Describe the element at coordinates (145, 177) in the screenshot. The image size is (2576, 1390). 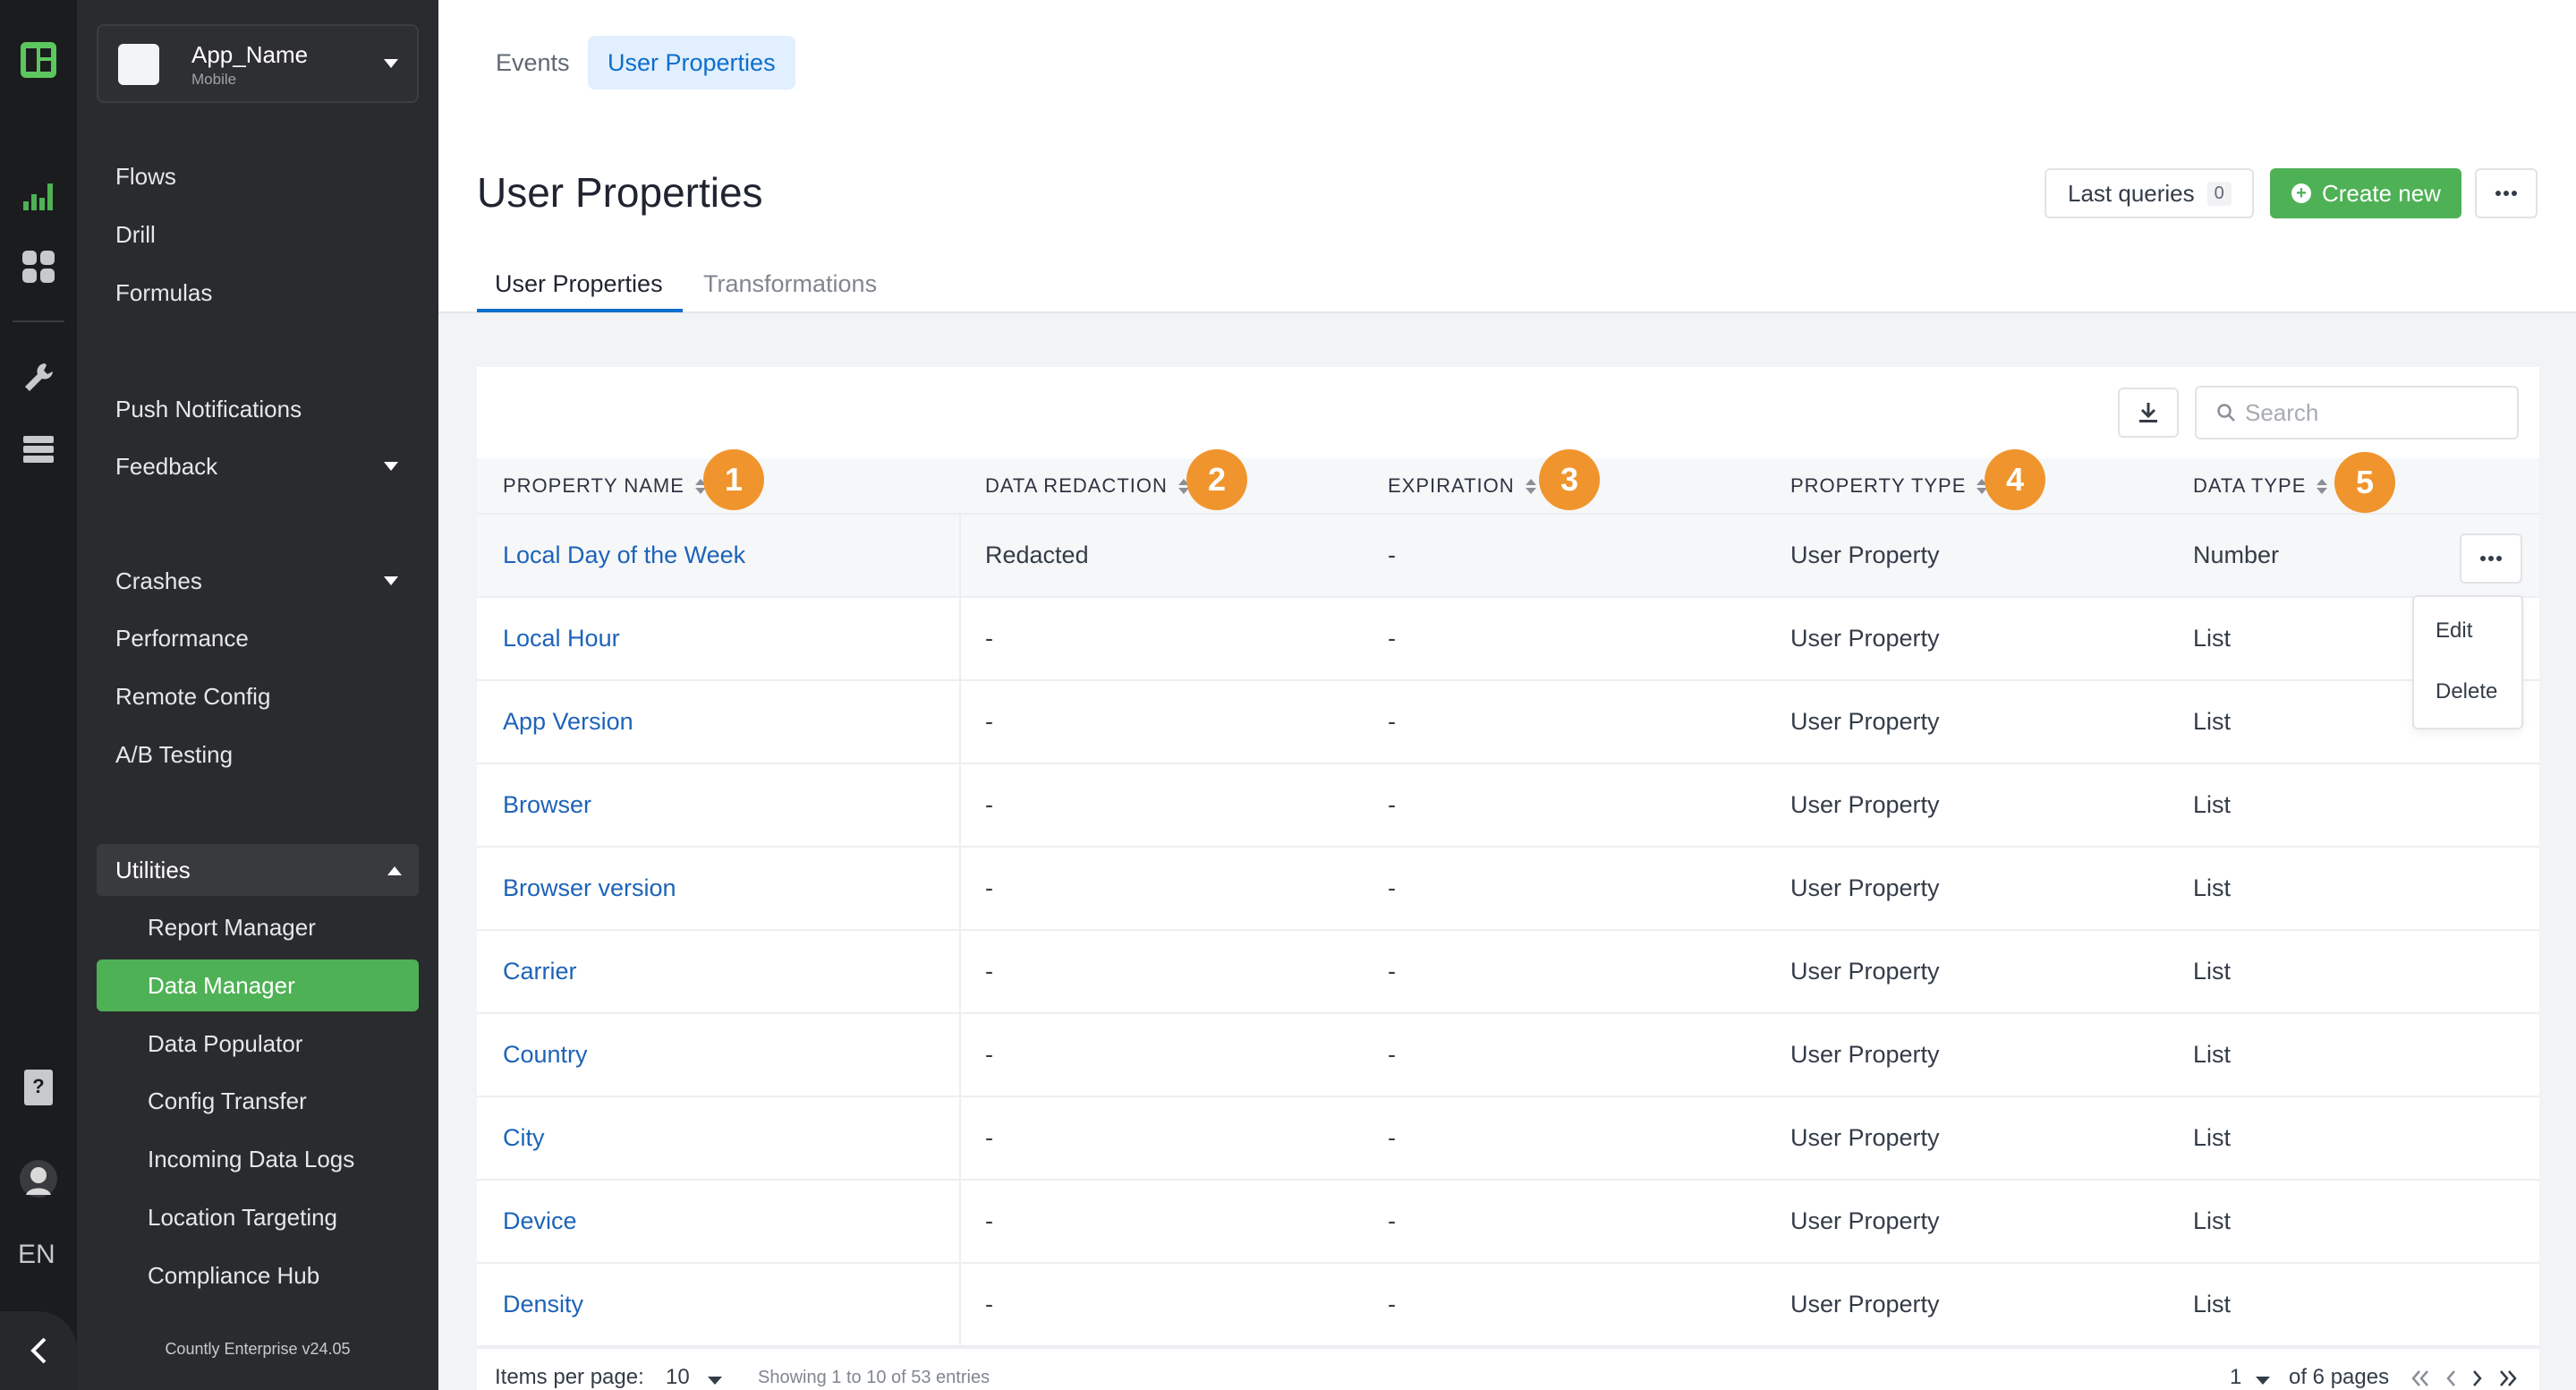
I see `sidebar-item-flows: Flows` at that location.